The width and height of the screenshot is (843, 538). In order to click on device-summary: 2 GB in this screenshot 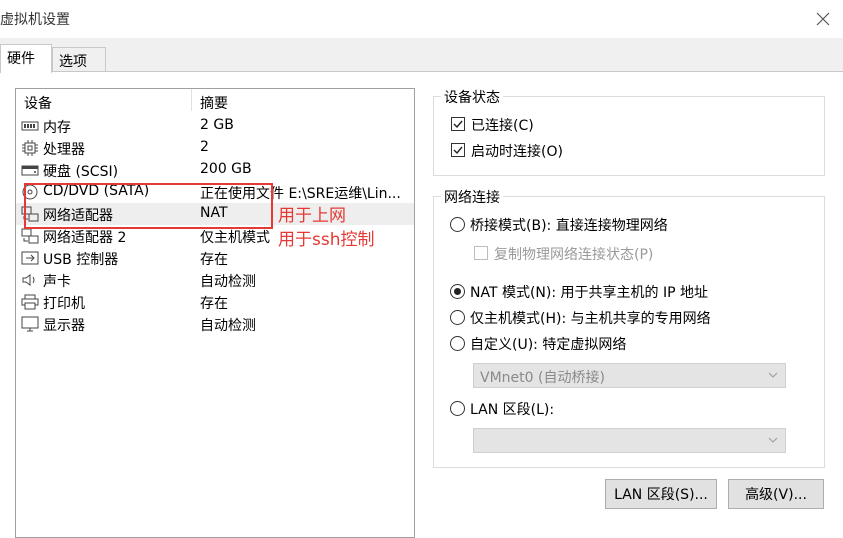, I will do `click(217, 125)`.